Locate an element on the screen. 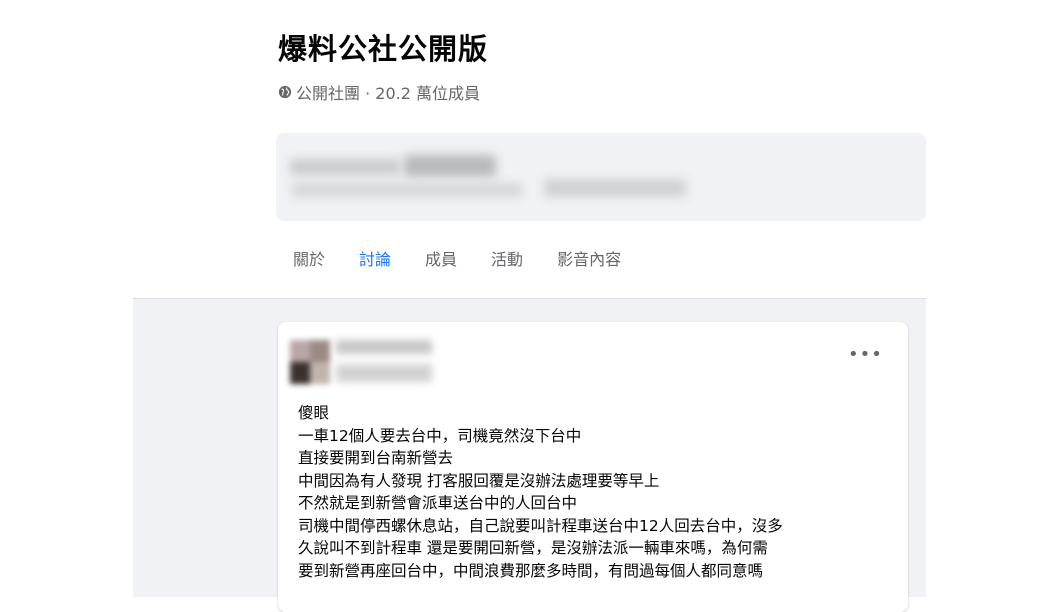  group-tabs: 關於 討論 成員 活動 影音內容 is located at coordinates (457, 276).